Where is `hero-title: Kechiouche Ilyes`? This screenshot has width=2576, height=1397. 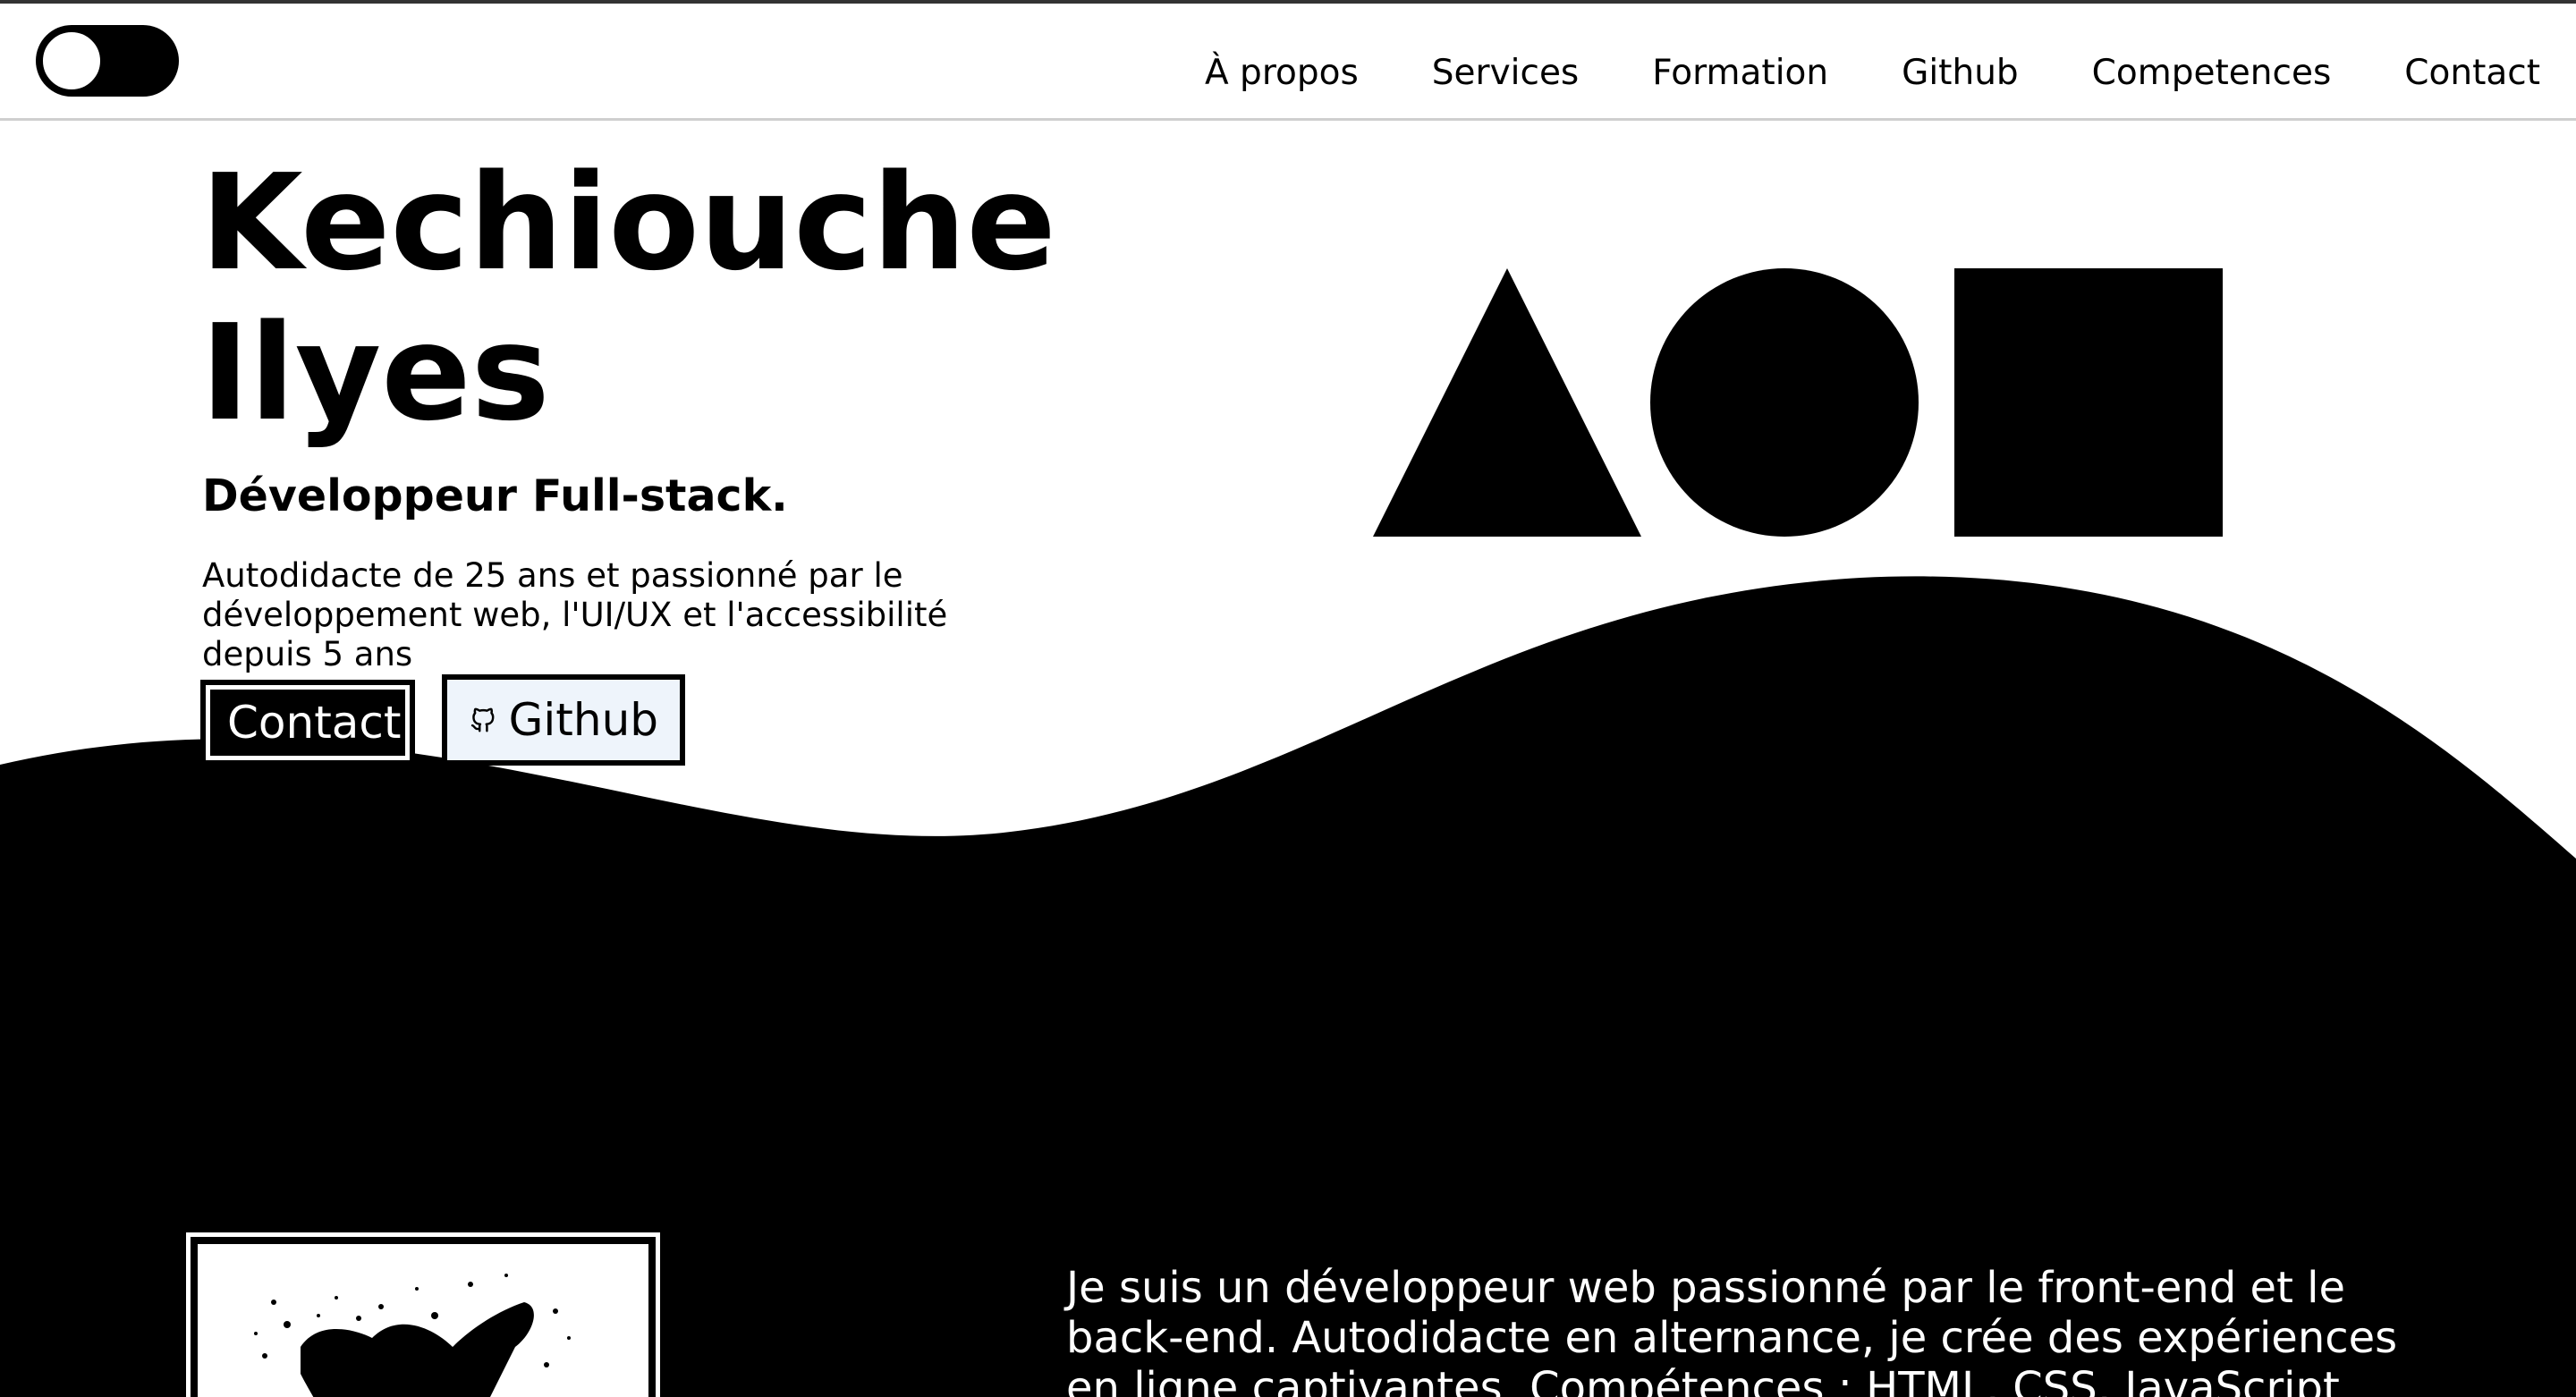
hero-title: Kechiouche Ilyes is located at coordinates (628, 298).